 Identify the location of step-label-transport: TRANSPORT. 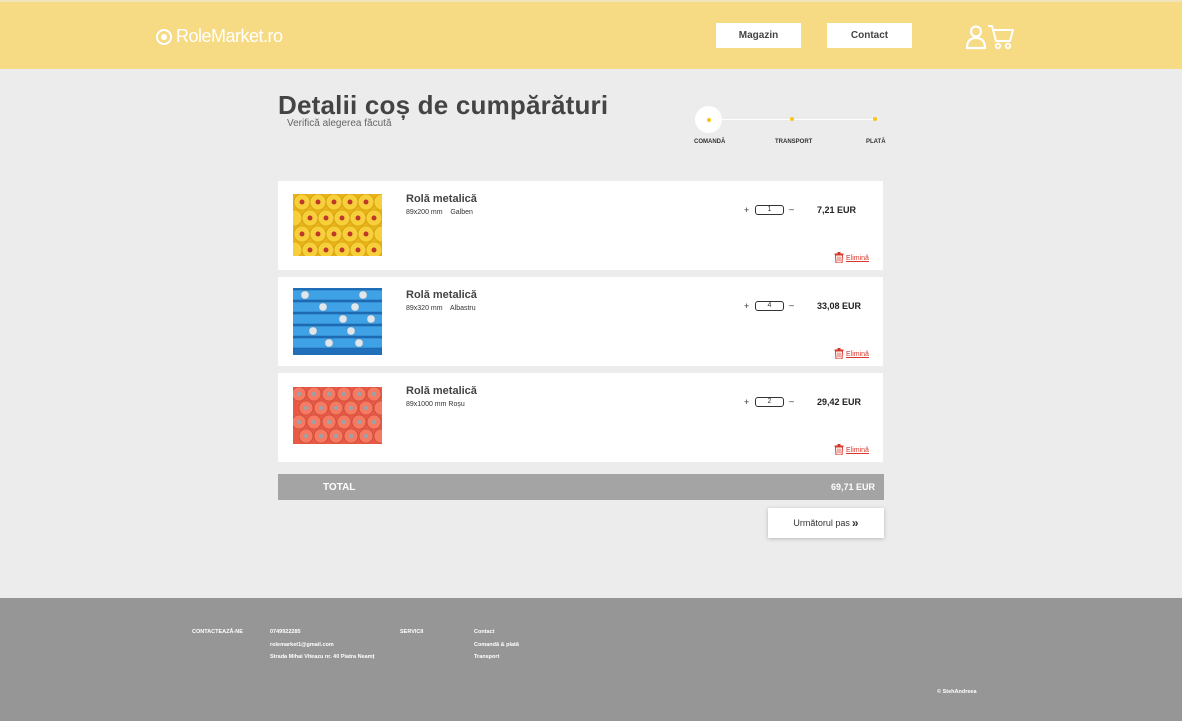
(794, 142).